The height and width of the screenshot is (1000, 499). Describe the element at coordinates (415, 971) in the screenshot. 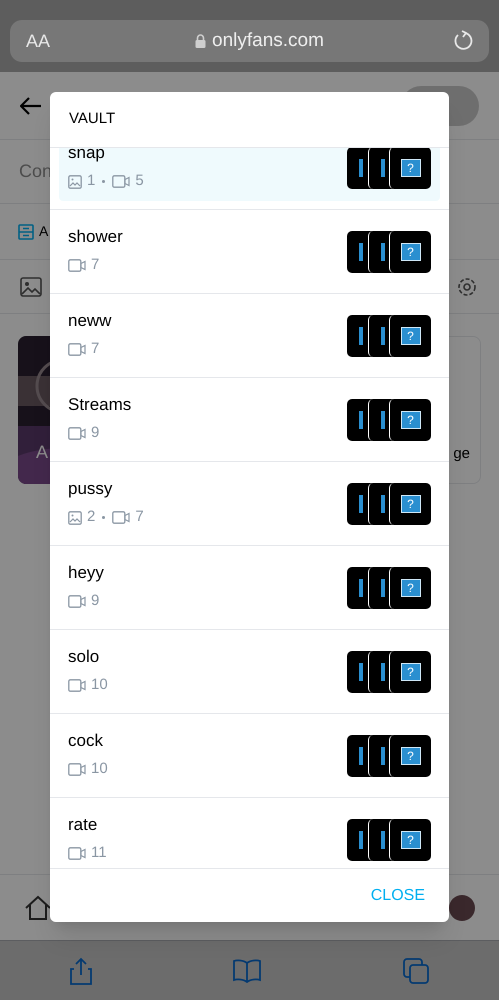

I see `tabs-icon` at that location.